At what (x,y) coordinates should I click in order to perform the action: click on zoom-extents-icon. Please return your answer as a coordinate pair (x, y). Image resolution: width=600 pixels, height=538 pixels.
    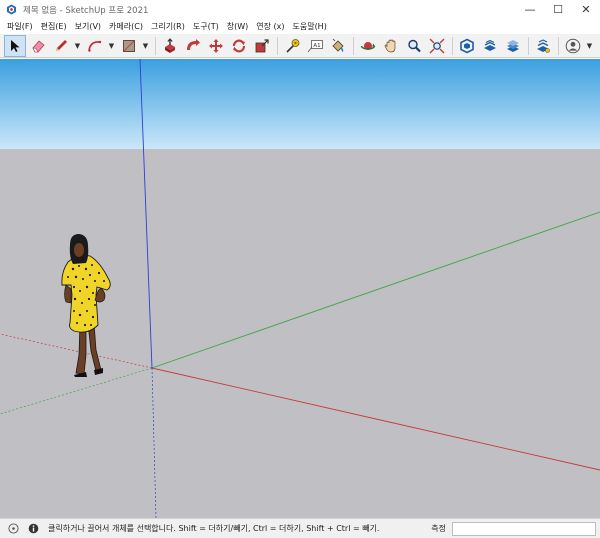
    Looking at the image, I should click on (437, 45).